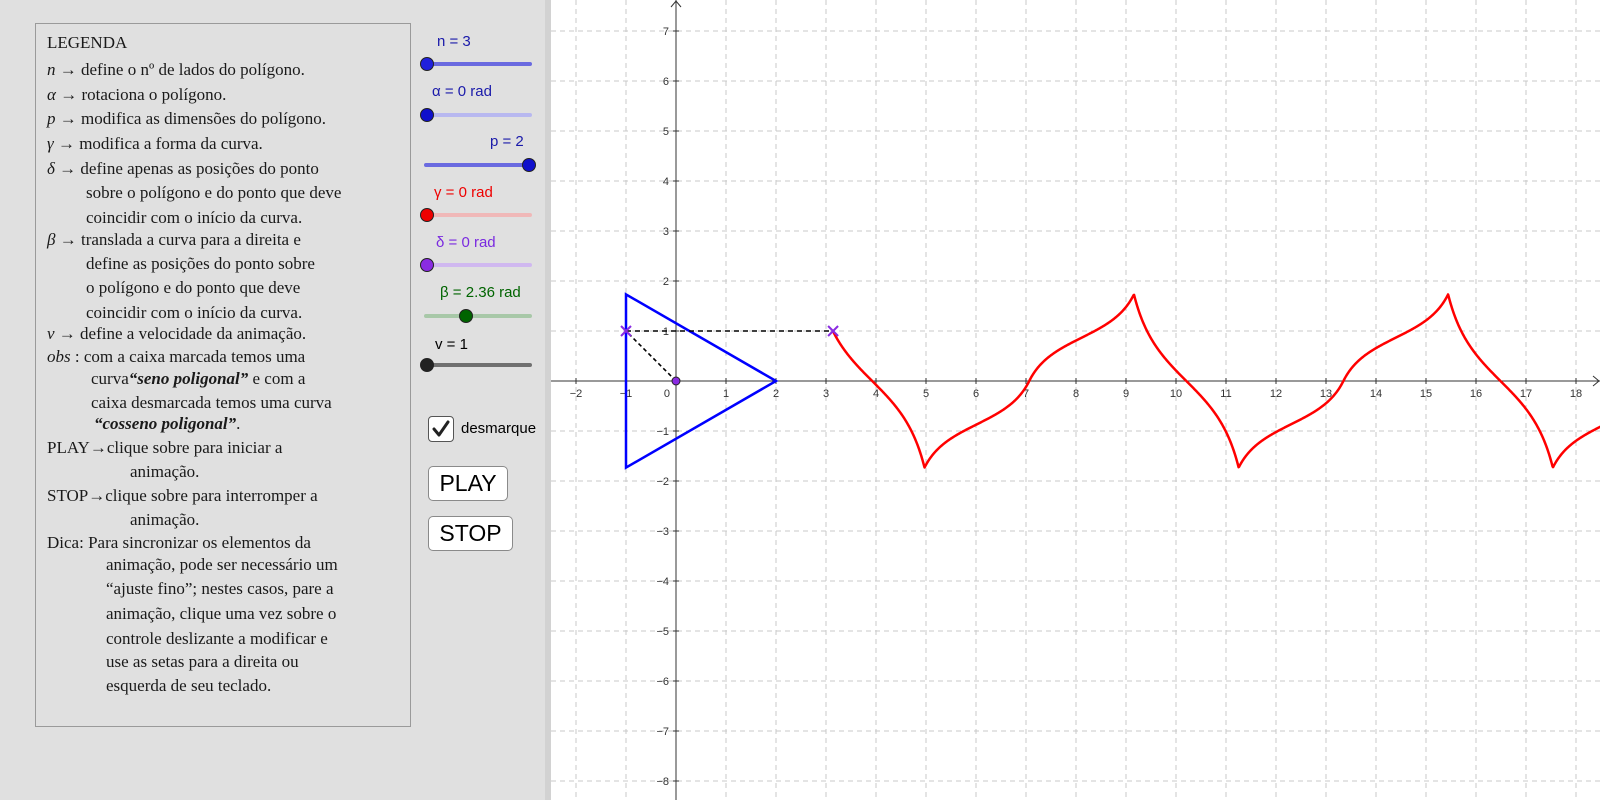 This screenshot has width=1600, height=800. I want to click on x-tick-label: 8, so click(1076, 394).